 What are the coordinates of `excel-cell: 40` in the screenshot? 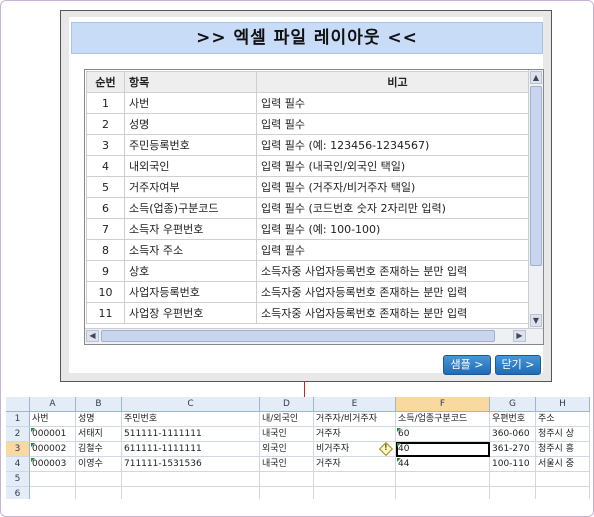 It's located at (443, 449).